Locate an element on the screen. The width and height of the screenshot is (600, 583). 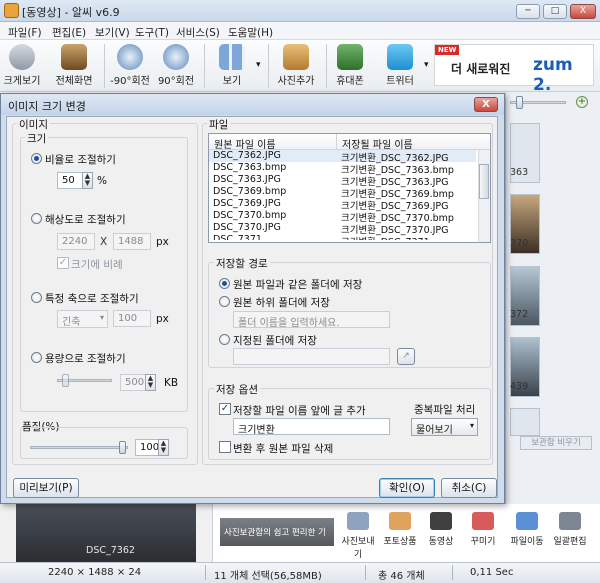
file-row: DSC_7363.bmp 크기변환_DSC_7363.bmp is located at coordinates (342, 169).